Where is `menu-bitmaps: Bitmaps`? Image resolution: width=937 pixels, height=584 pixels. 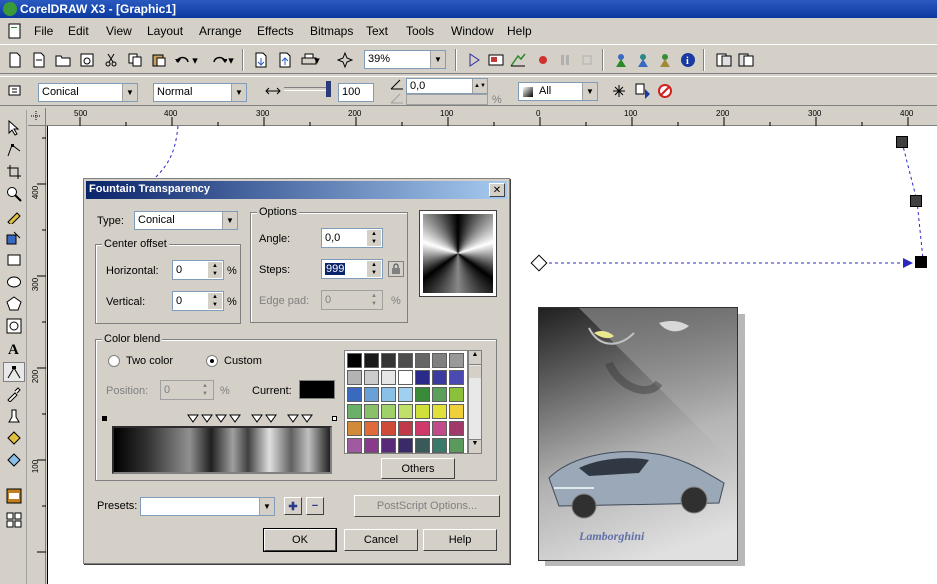
menu-bitmaps: Bitmaps is located at coordinates (331, 31).